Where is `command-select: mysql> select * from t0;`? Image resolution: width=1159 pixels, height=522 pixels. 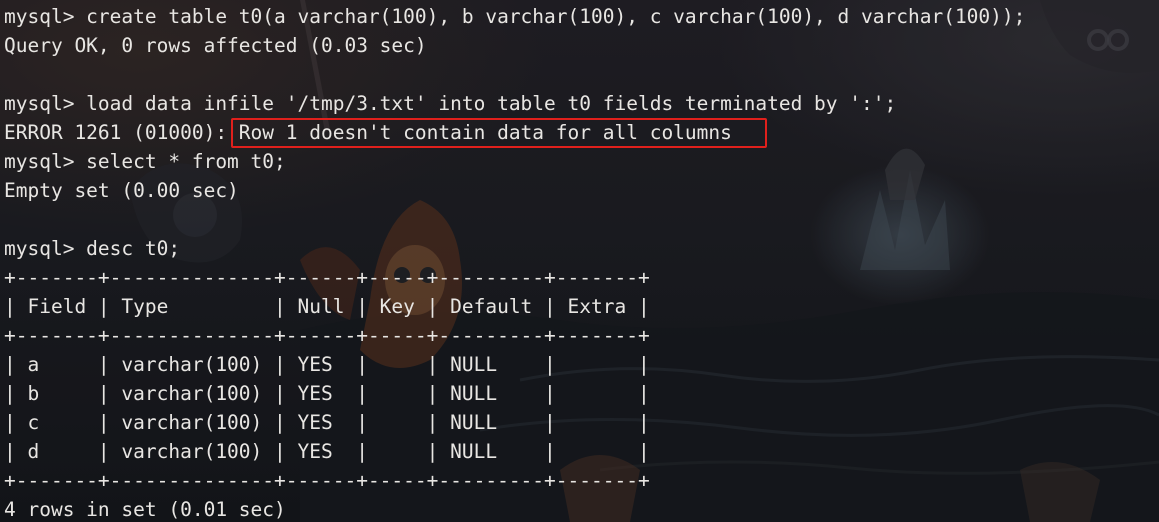
command-select: mysql> select * from t0; is located at coordinates (145, 161).